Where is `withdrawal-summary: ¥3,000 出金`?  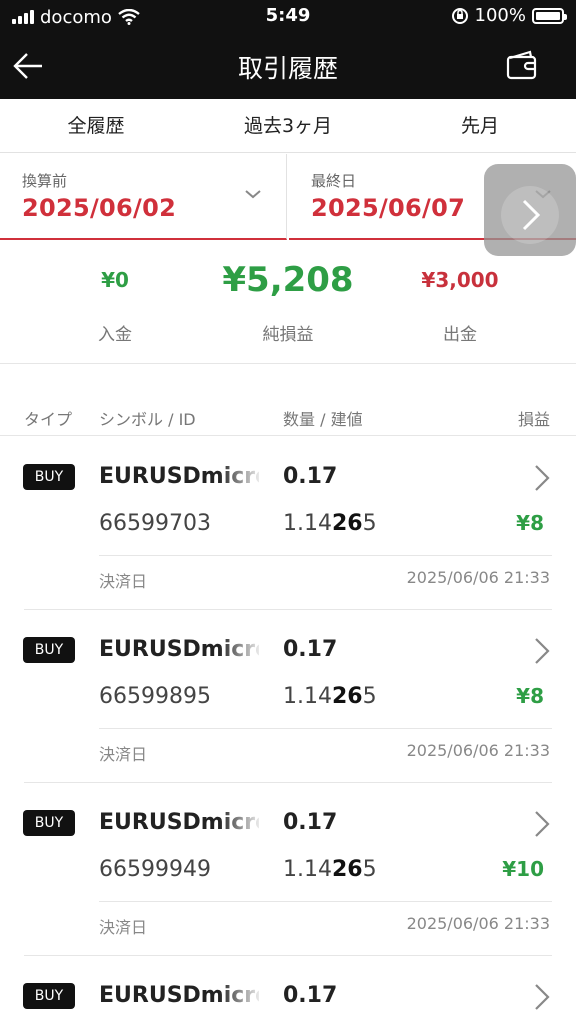
withdrawal-summary: ¥3,000 出金 is located at coordinates (460, 292).